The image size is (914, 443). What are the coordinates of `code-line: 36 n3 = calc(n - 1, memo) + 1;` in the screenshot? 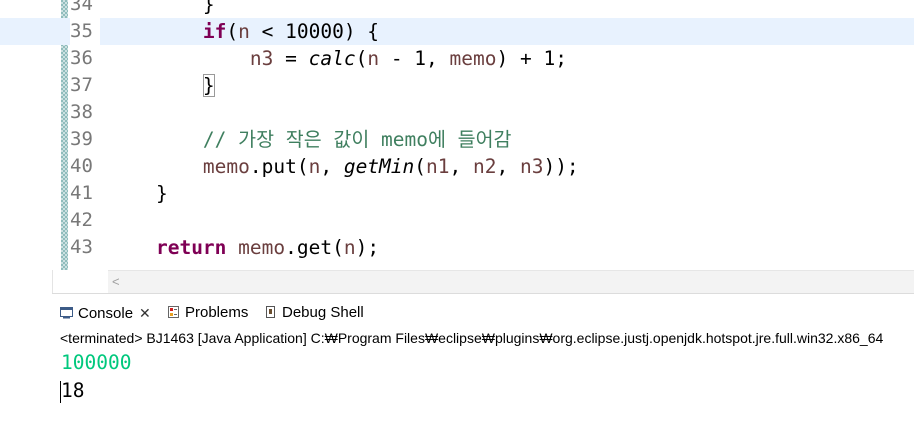 It's located at (457, 58).